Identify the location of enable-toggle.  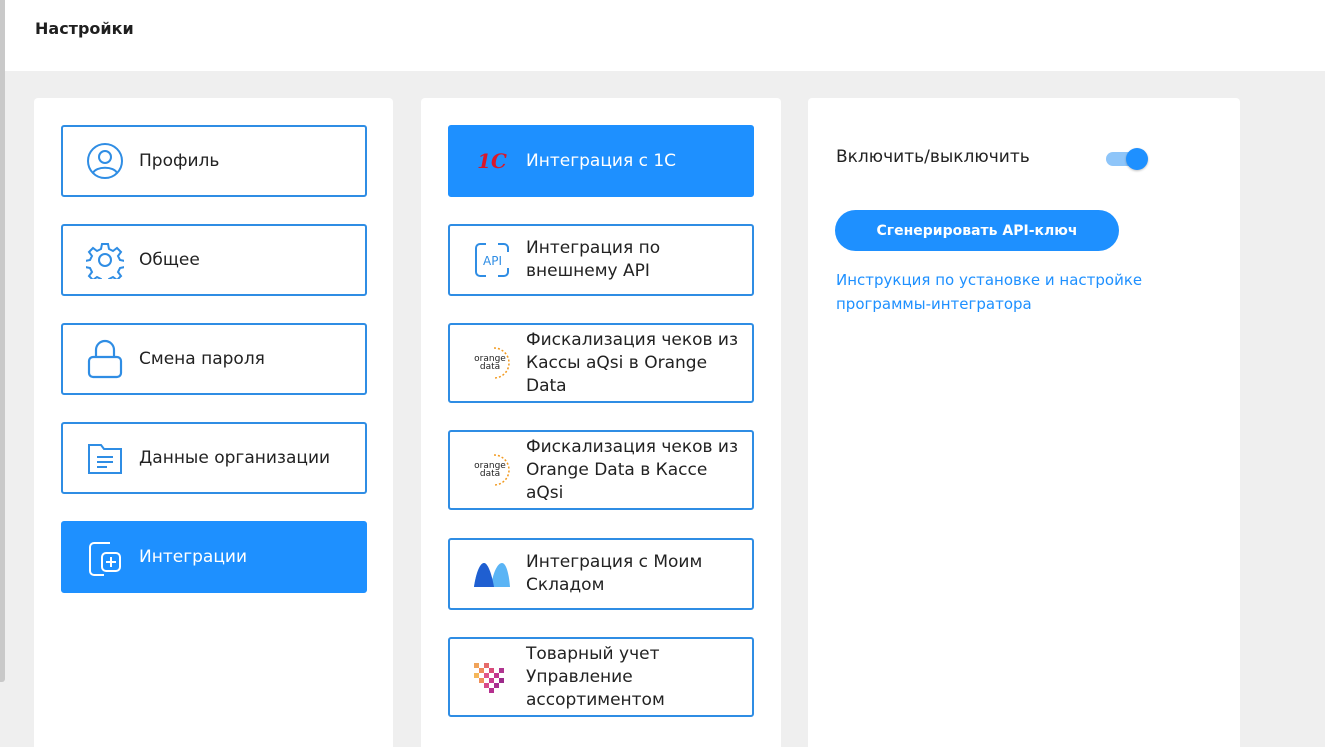
(1128, 159).